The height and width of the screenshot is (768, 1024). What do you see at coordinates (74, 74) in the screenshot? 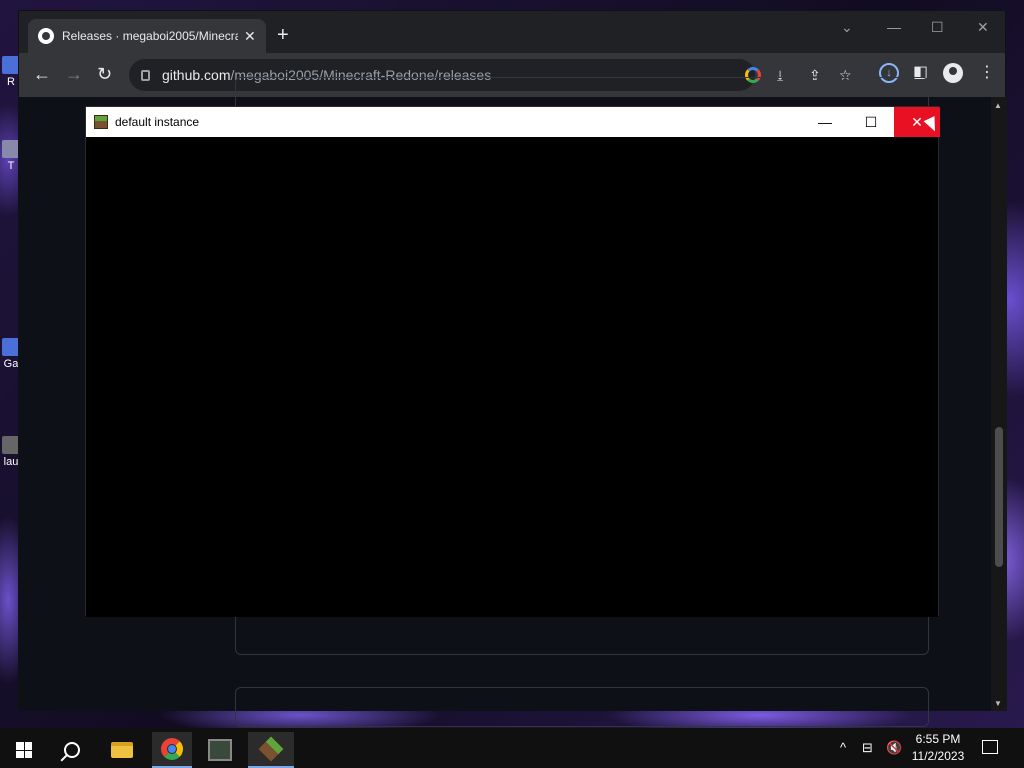
I see `forward-button: →` at bounding box center [74, 74].